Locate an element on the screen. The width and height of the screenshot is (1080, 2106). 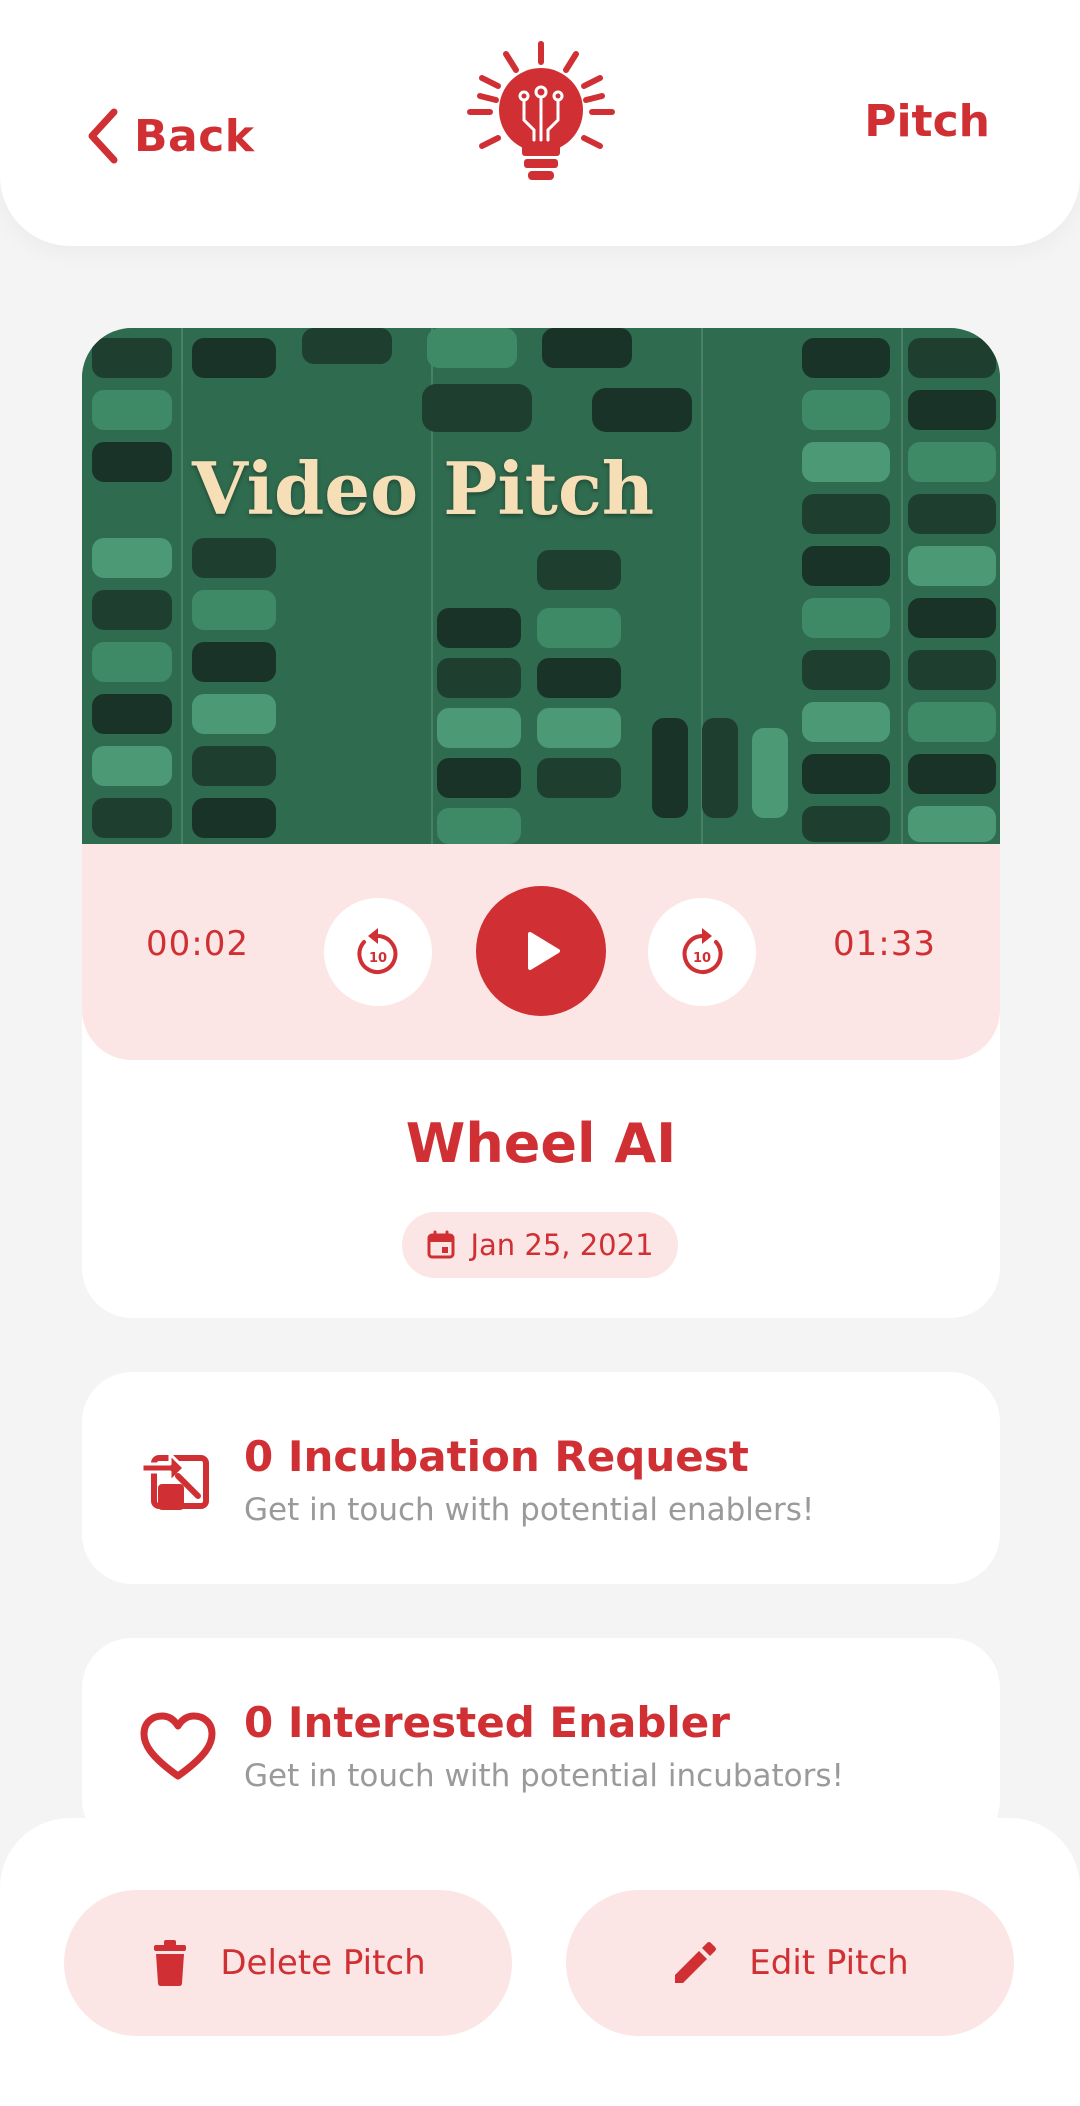
rewind-10-icon: 10 is located at coordinates (377, 951).